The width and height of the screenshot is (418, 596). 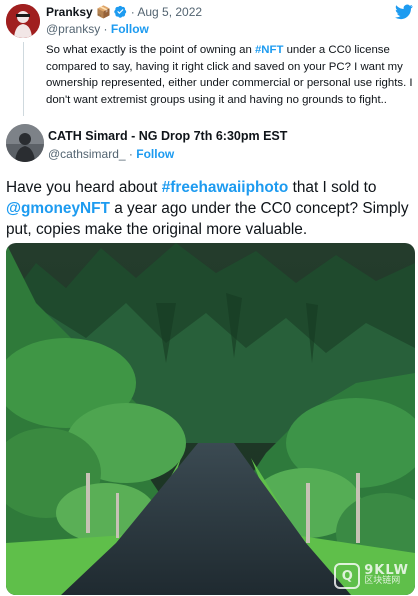 I want to click on thread-line, so click(x=23, y=79).